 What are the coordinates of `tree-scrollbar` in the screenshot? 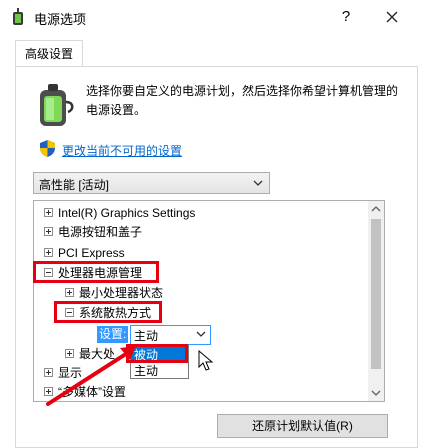 It's located at (376, 301).